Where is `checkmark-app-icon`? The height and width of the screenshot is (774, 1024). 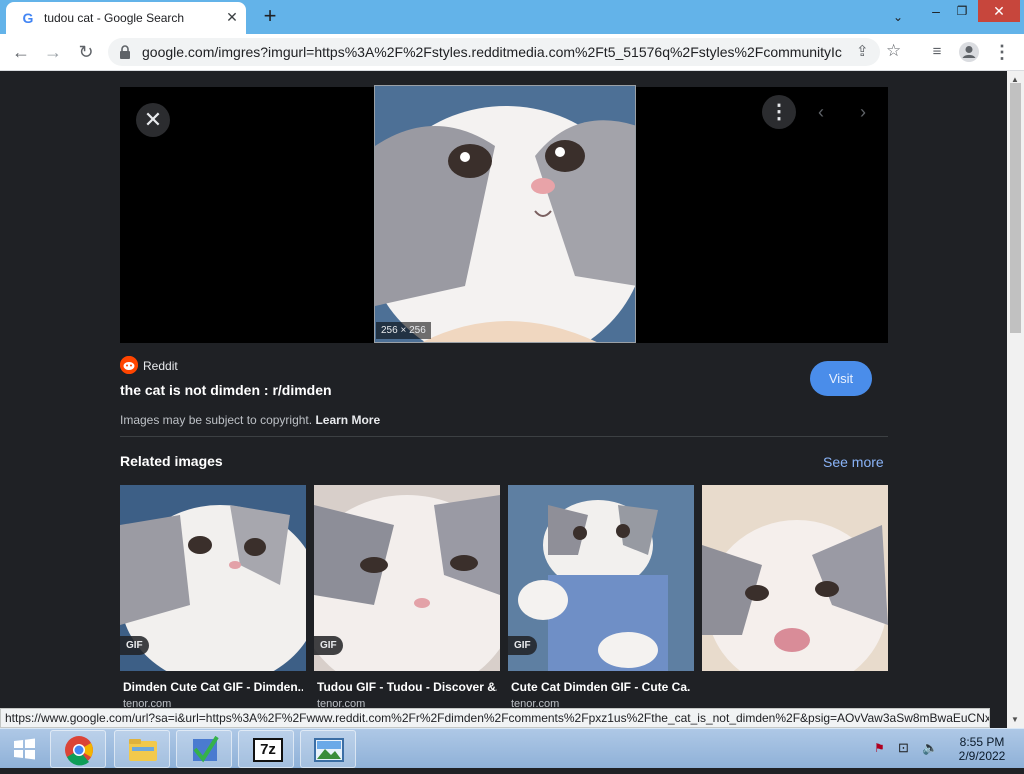 checkmark-app-icon is located at coordinates (206, 749).